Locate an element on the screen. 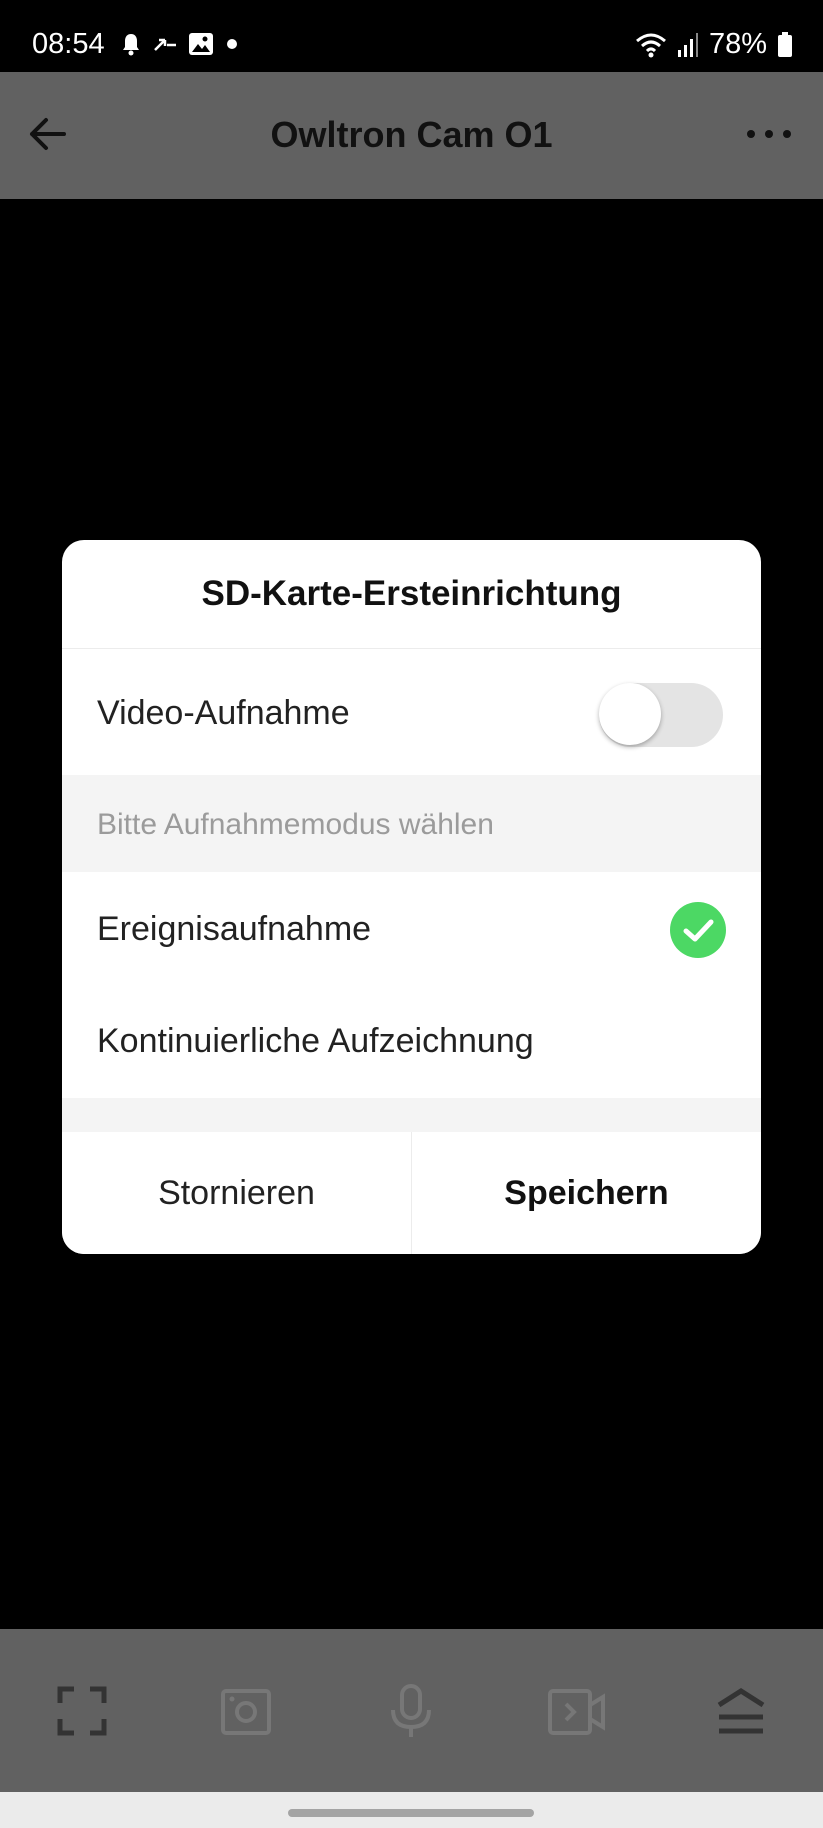 The image size is (823, 1828). record-video-button is located at coordinates (576, 1711).